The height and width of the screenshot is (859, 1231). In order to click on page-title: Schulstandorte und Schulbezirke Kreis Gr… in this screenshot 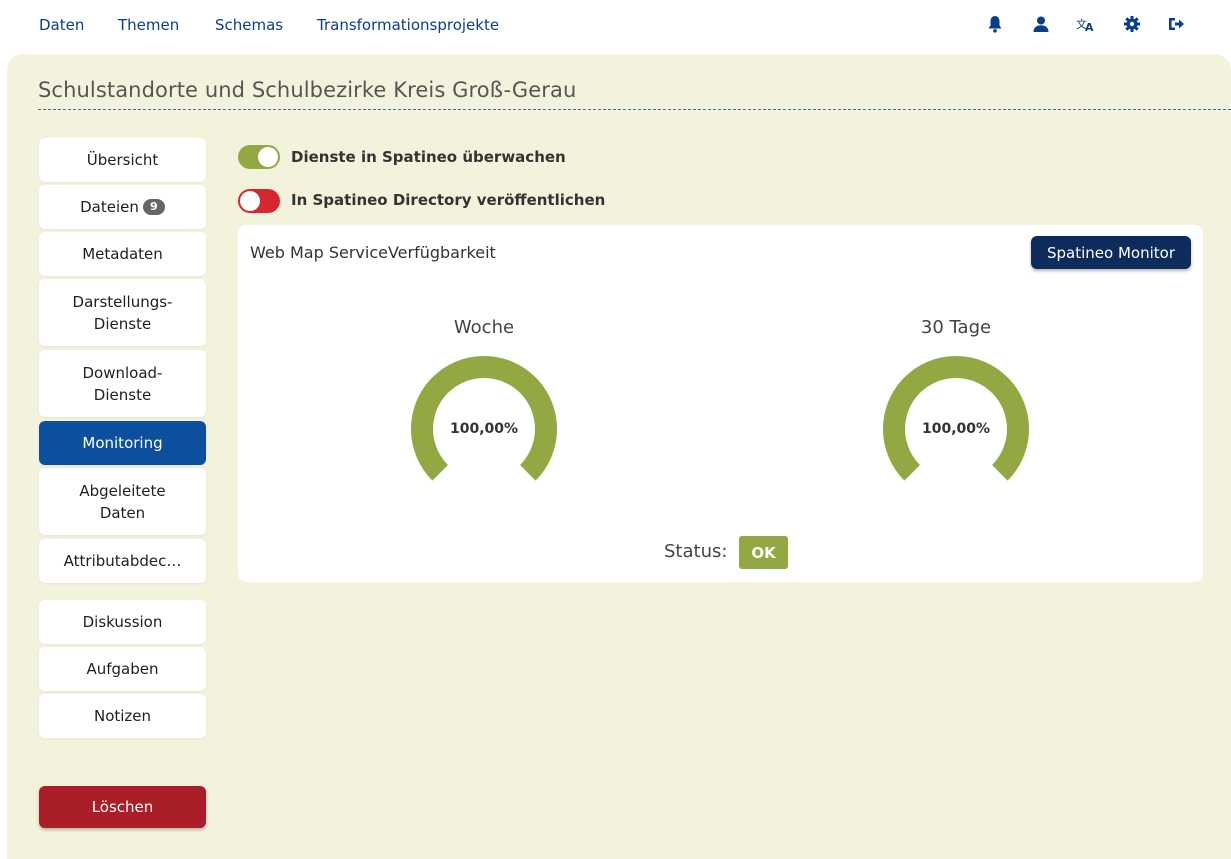, I will do `click(307, 90)`.